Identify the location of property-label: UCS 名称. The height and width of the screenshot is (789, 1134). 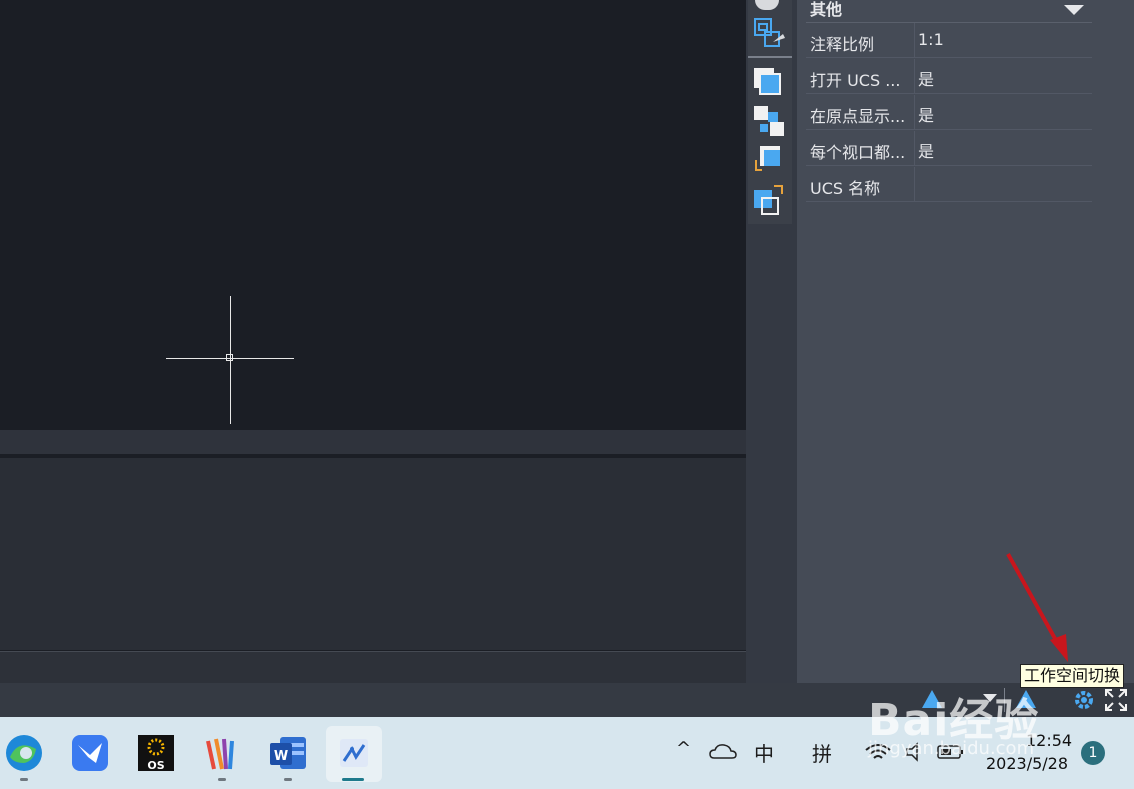
(845, 188).